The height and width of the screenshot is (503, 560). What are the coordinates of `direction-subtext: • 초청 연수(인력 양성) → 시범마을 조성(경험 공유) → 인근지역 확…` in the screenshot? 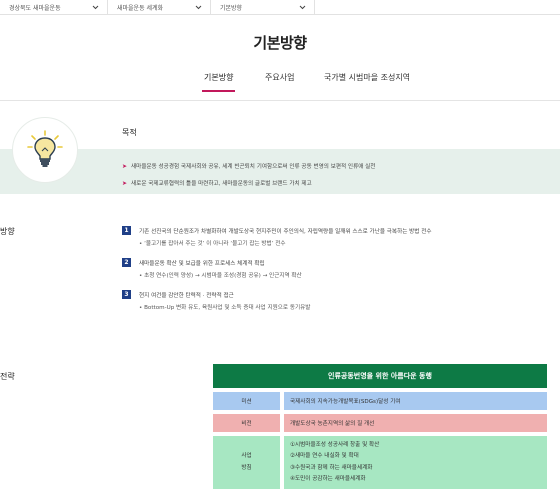 It's located at (220, 276).